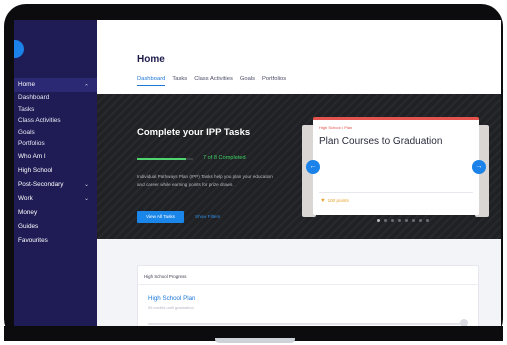 This screenshot has height=345, width=507. Describe the element at coordinates (33, 240) in the screenshot. I see `sidebar-item-label: Favourites` at that location.